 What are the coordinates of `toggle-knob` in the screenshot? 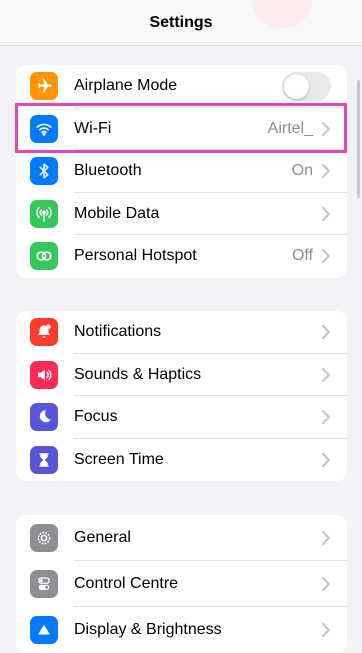 It's located at (296, 86).